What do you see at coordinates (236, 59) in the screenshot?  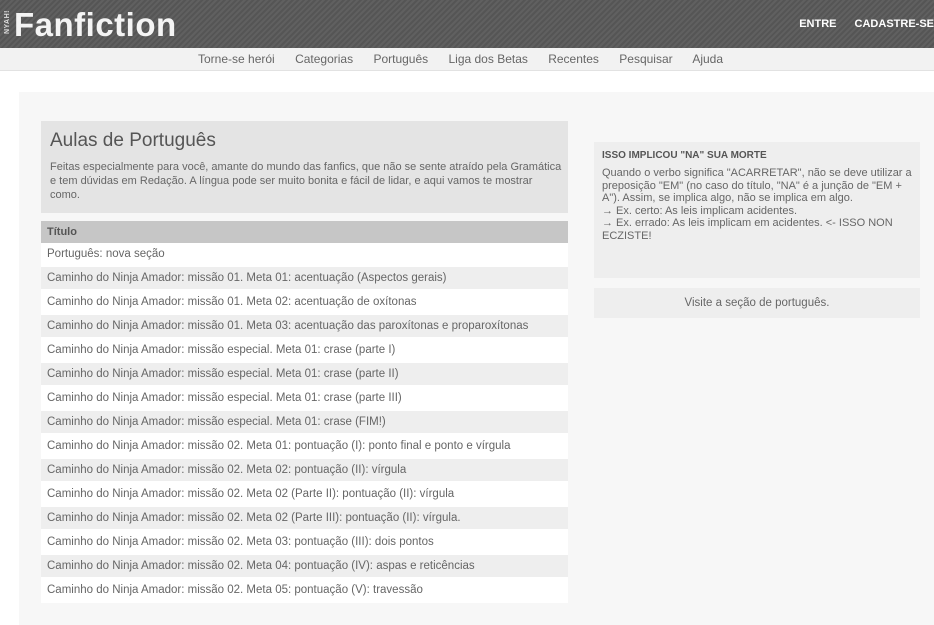 I see `nav-item-torne-se-heroi: Torne-se herói` at bounding box center [236, 59].